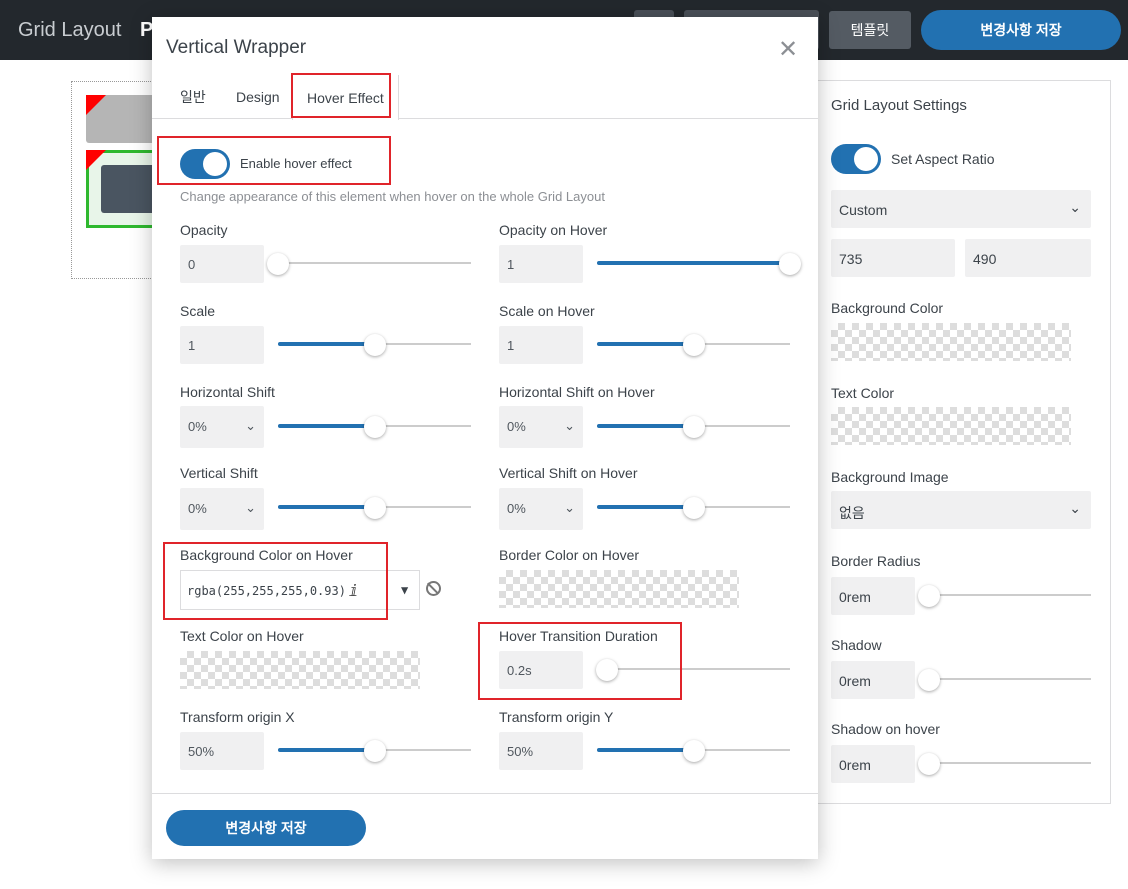 The height and width of the screenshot is (889, 1128). What do you see at coordinates (516, 508) in the screenshot?
I see `vshift-hover-value: 0%` at bounding box center [516, 508].